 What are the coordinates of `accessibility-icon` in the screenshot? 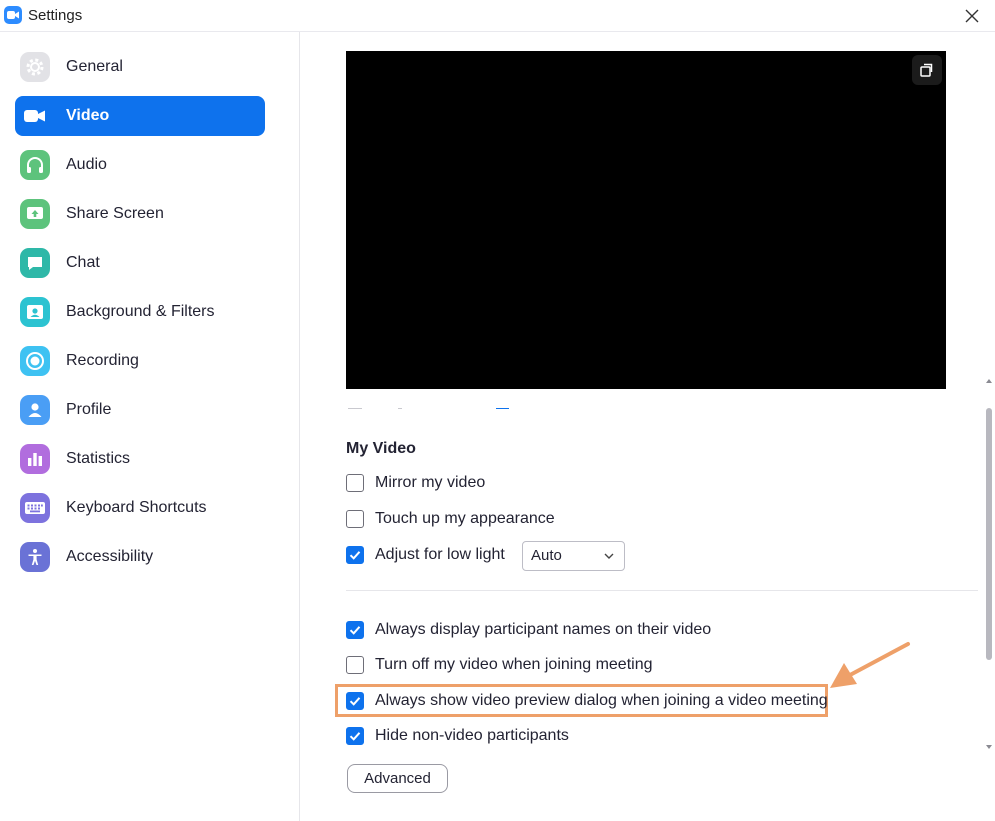 It's located at (35, 557).